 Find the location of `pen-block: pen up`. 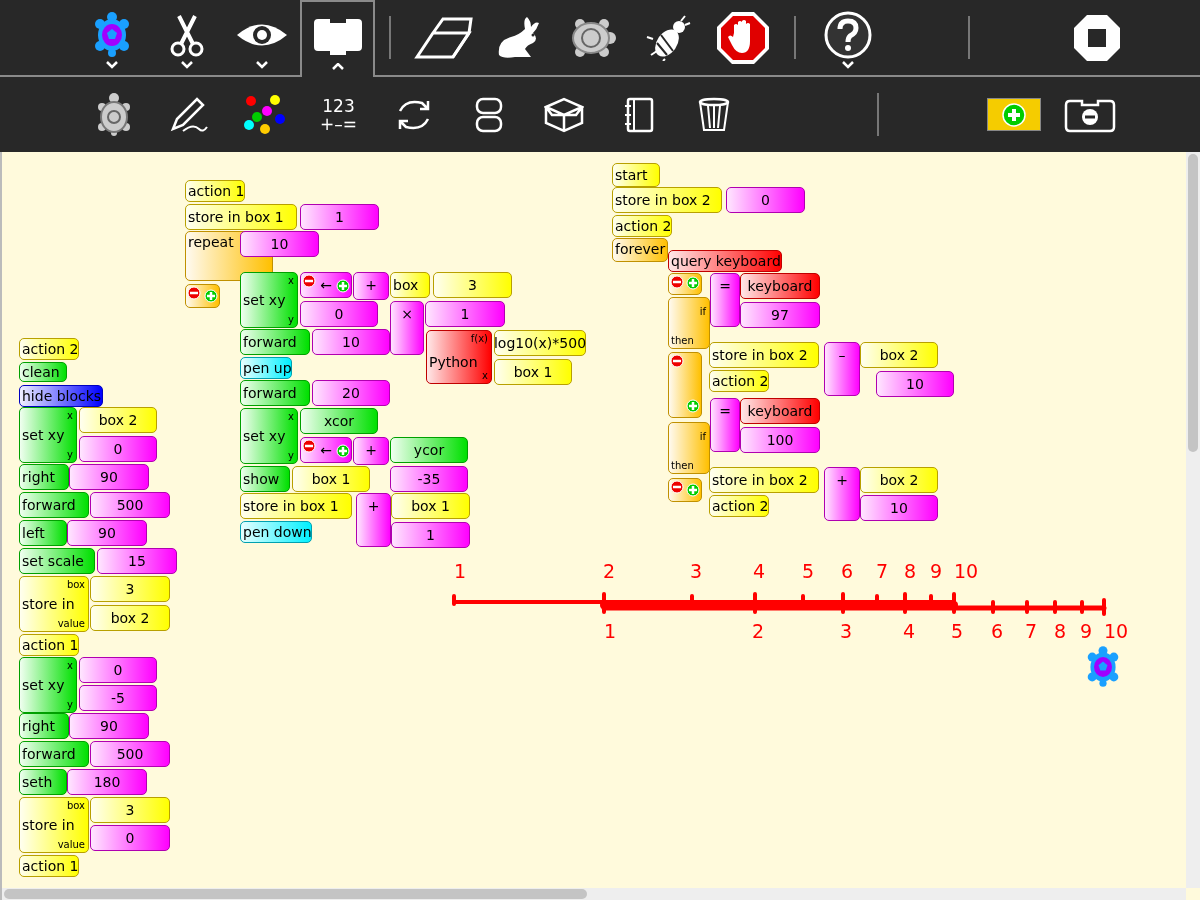

pen-block: pen up is located at coordinates (266, 368).